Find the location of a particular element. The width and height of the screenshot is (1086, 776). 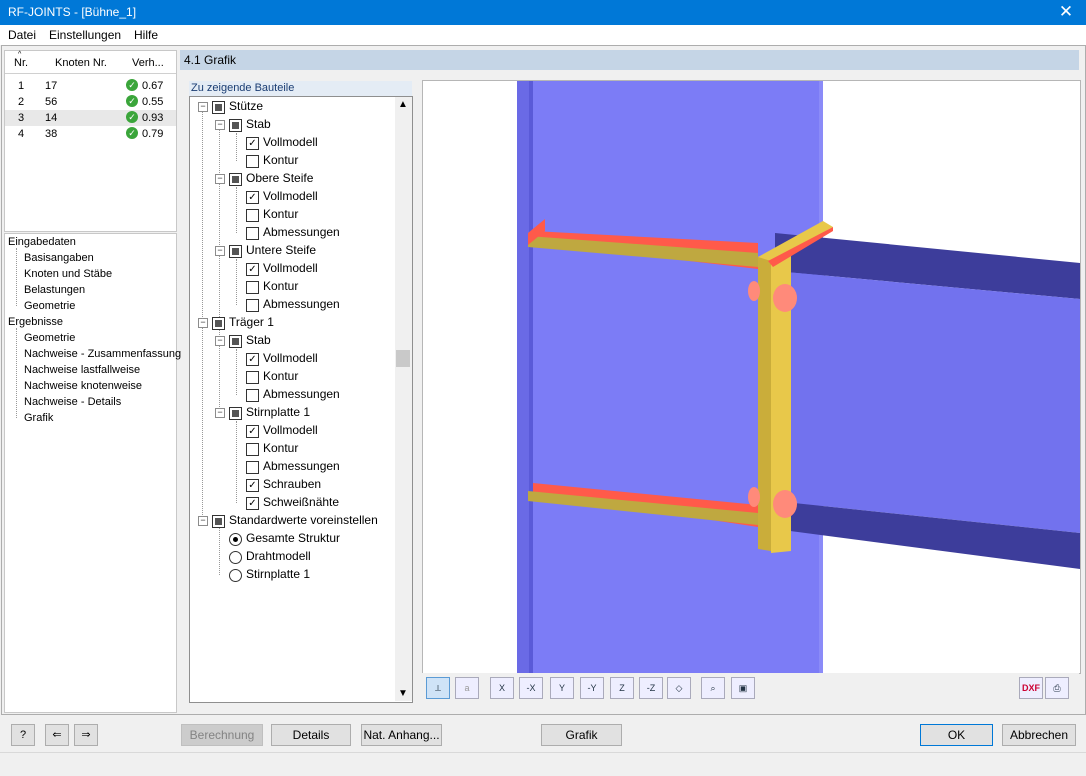

nav-details: Nachweise - Details is located at coordinates (72, 402).